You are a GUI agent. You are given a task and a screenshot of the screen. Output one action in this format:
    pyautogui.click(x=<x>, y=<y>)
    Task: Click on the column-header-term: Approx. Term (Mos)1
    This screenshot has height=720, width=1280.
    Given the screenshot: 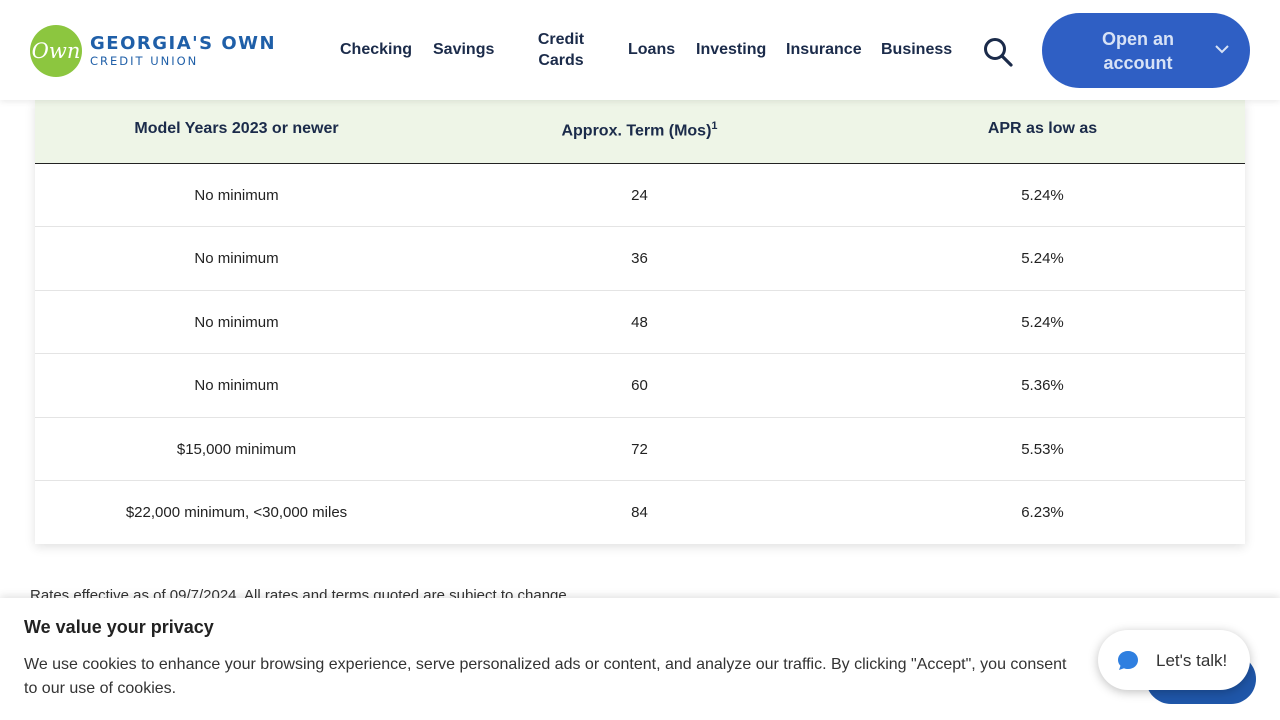 What is the action you would take?
    pyautogui.click(x=639, y=130)
    